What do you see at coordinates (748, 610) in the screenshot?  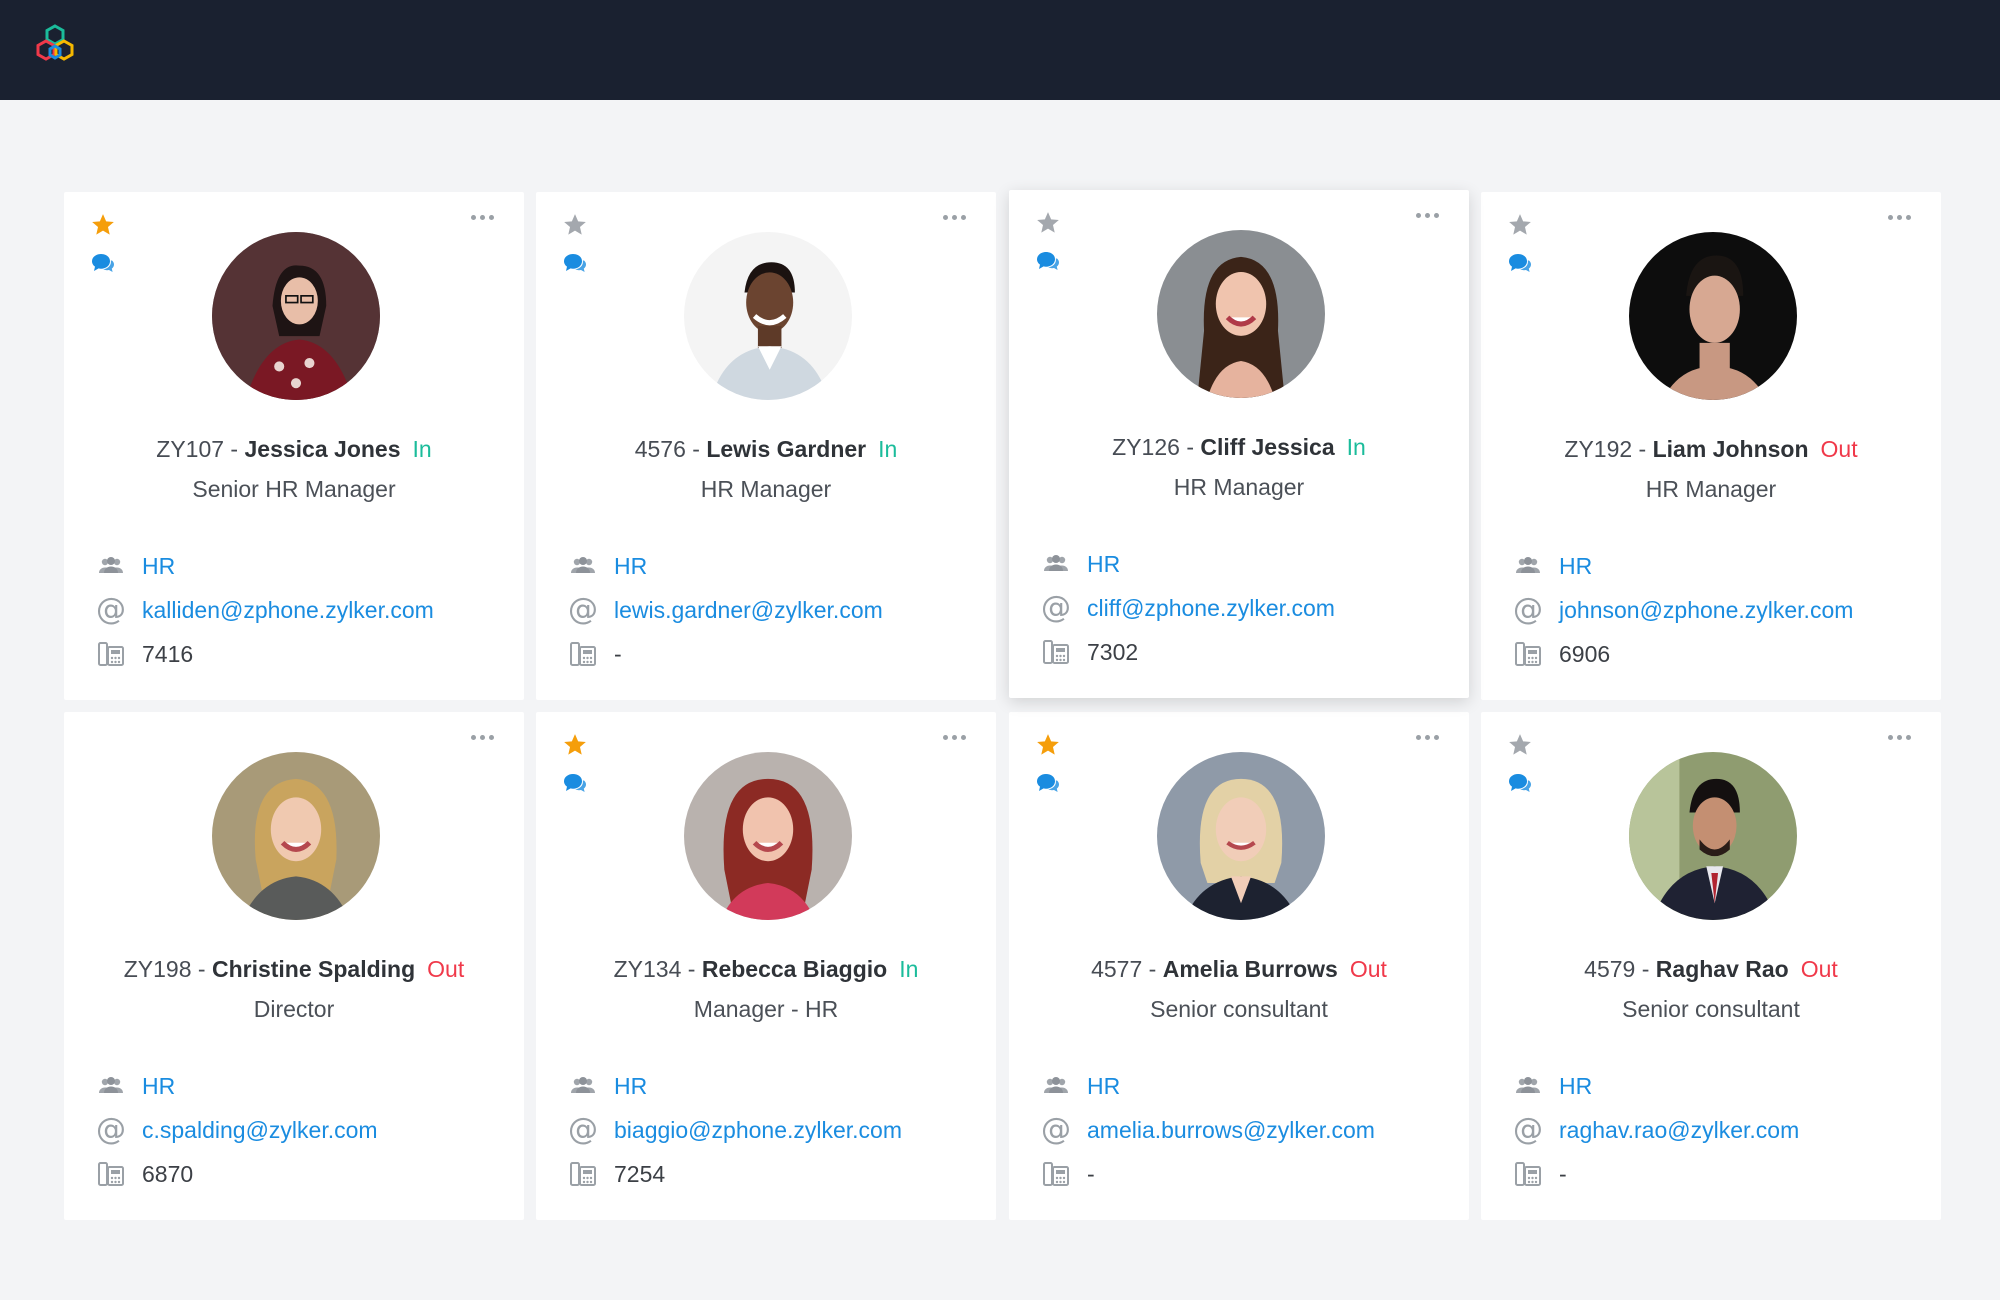 I see `email-link: lewis.gardner@zylker.com` at bounding box center [748, 610].